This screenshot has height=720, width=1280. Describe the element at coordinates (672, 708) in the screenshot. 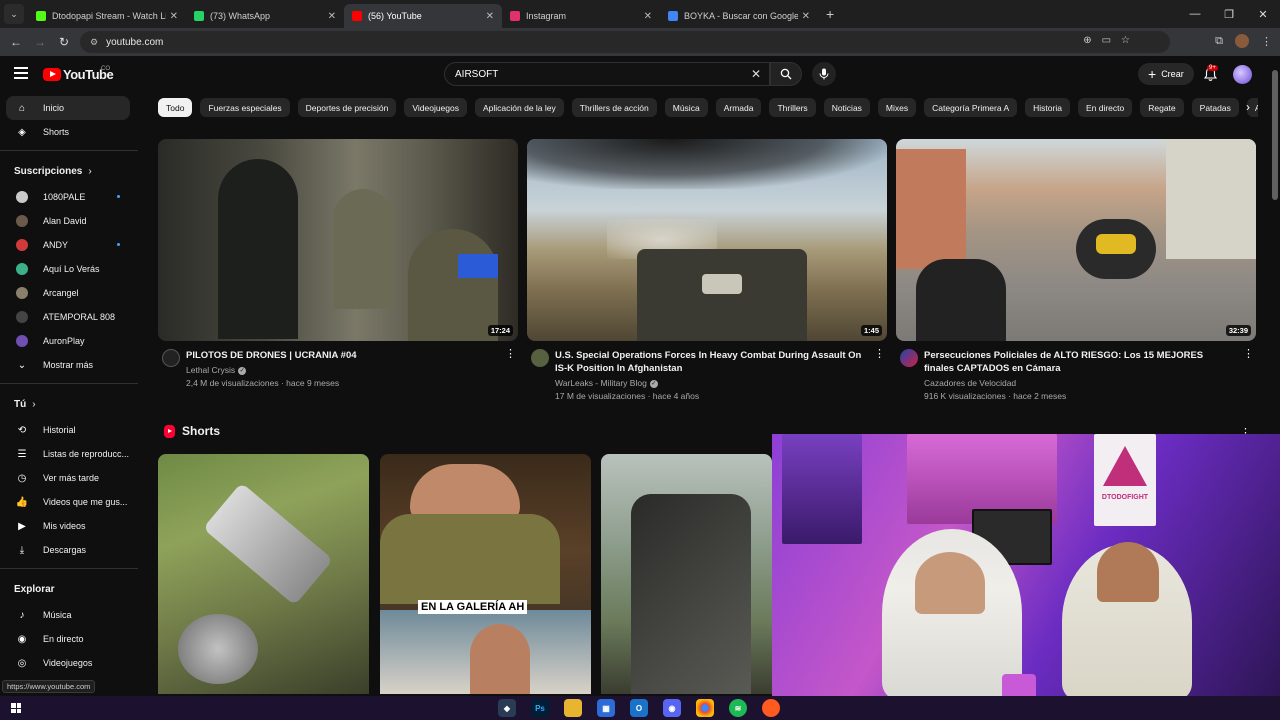

I see `discord-icon: ◉` at that location.